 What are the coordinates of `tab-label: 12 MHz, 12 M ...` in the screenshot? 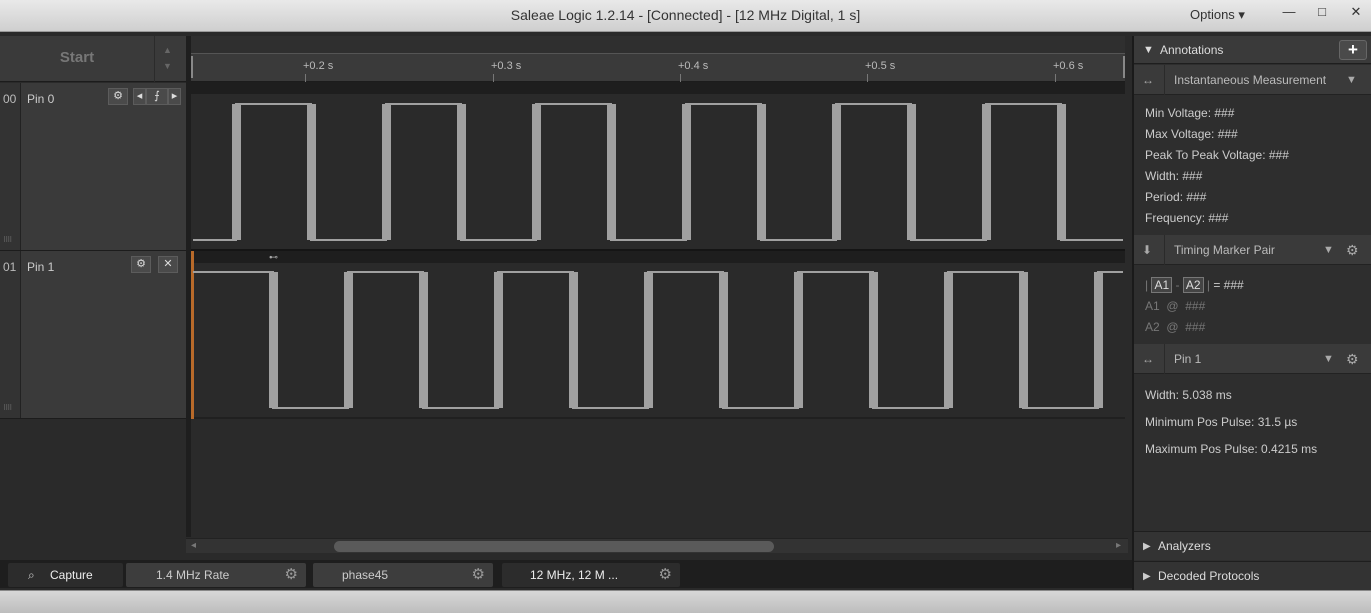 It's located at (574, 575).